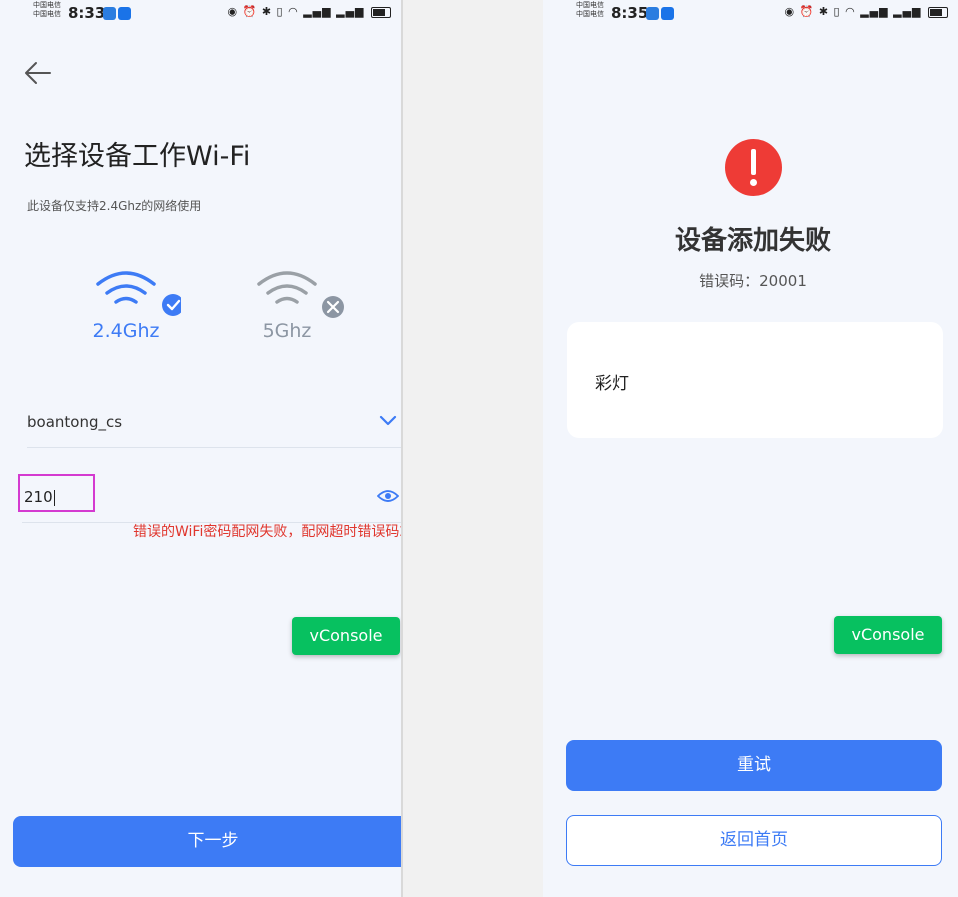 This screenshot has height=897, width=958. I want to click on status-time: 8:33, so click(87, 13).